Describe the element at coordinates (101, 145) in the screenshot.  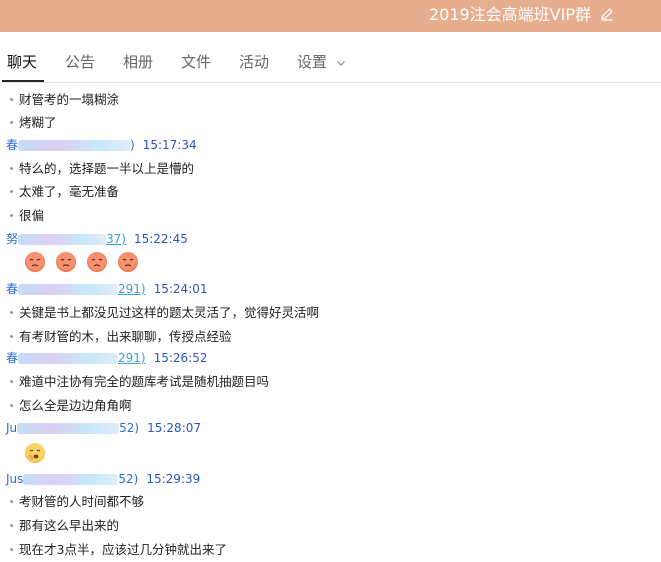
I see `message-sender: 春) 15:17:34` at that location.